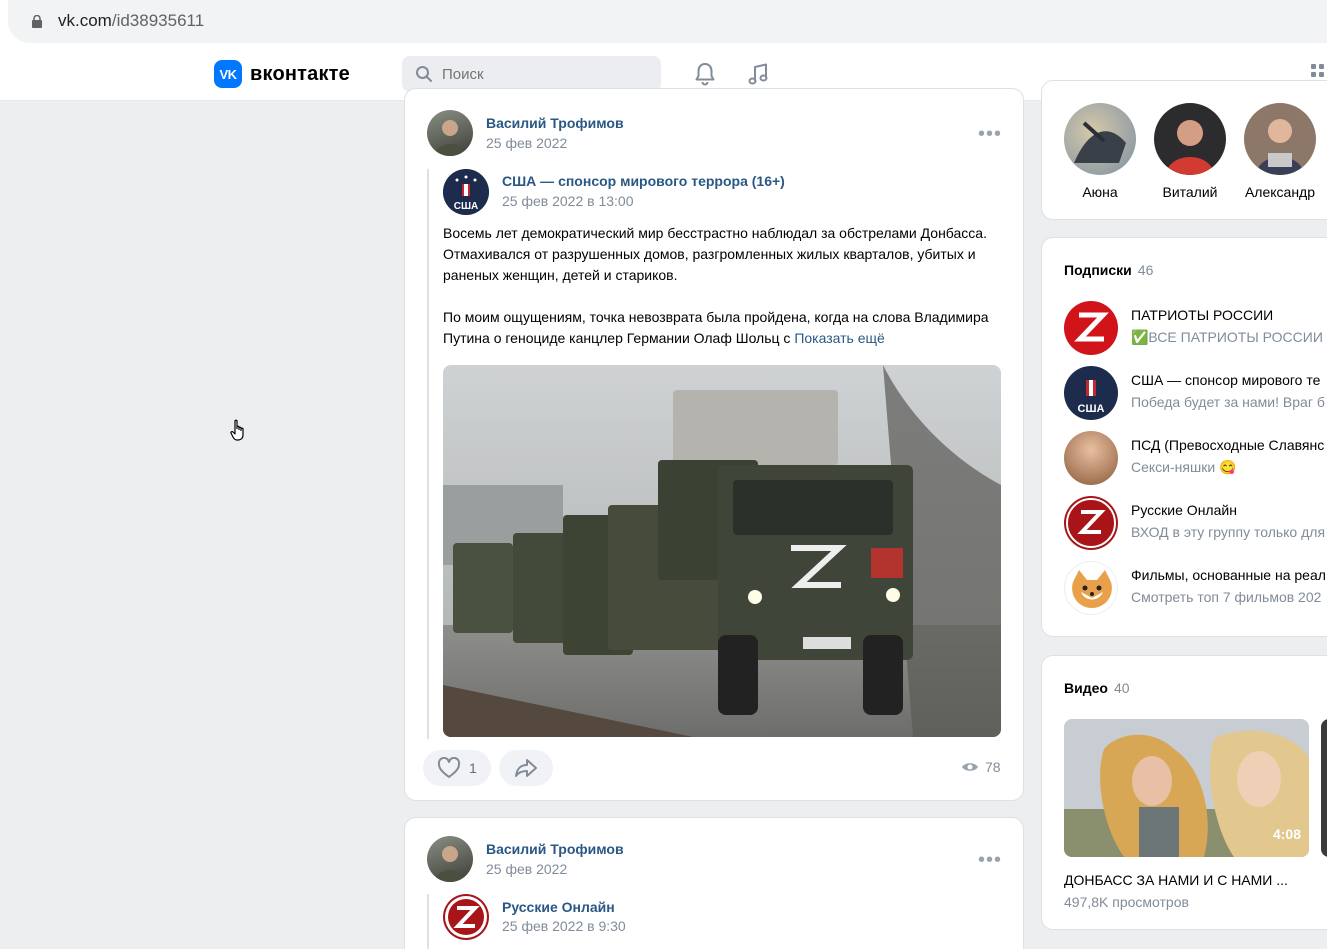  Describe the element at coordinates (1324, 788) in the screenshot. I see `video-thumbnail-partial` at that location.